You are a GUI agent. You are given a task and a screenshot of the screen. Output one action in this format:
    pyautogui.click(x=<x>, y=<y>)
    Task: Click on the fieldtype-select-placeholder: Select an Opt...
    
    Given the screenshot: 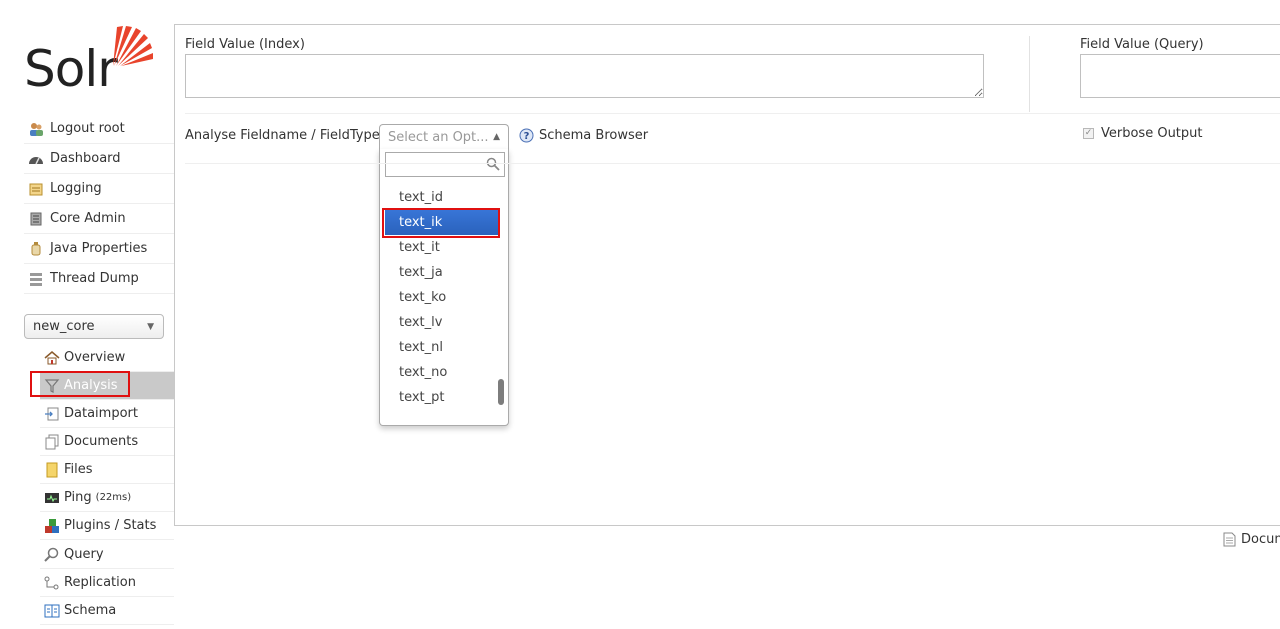 What is the action you would take?
    pyautogui.click(x=438, y=137)
    